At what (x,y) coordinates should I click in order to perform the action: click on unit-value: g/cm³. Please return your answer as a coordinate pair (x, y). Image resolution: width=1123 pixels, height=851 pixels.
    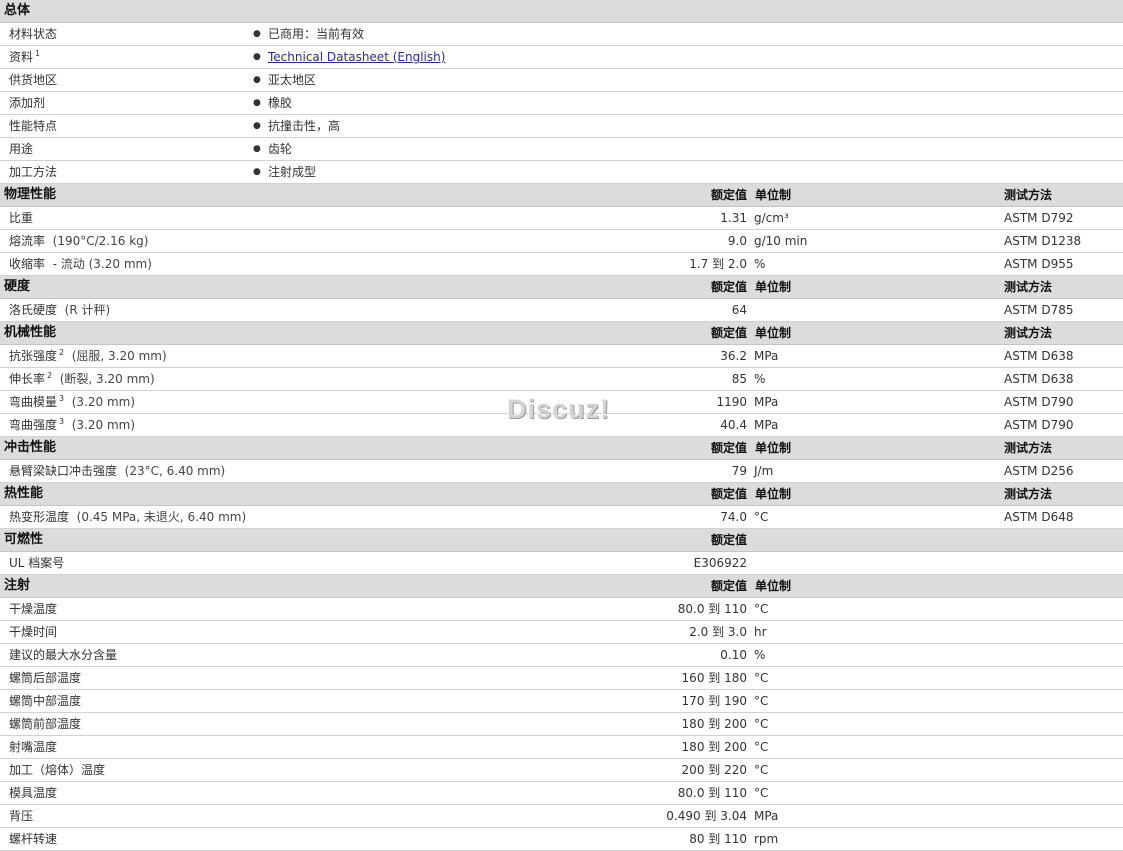
    Looking at the image, I should click on (771, 218).